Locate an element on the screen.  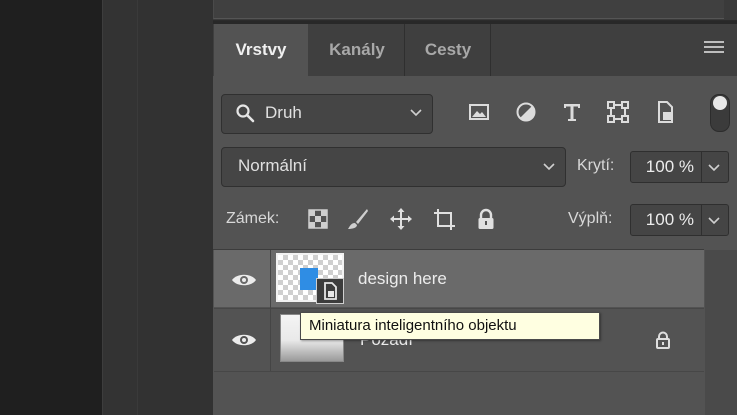
smart-object-filter-icon is located at coordinates (665, 112).